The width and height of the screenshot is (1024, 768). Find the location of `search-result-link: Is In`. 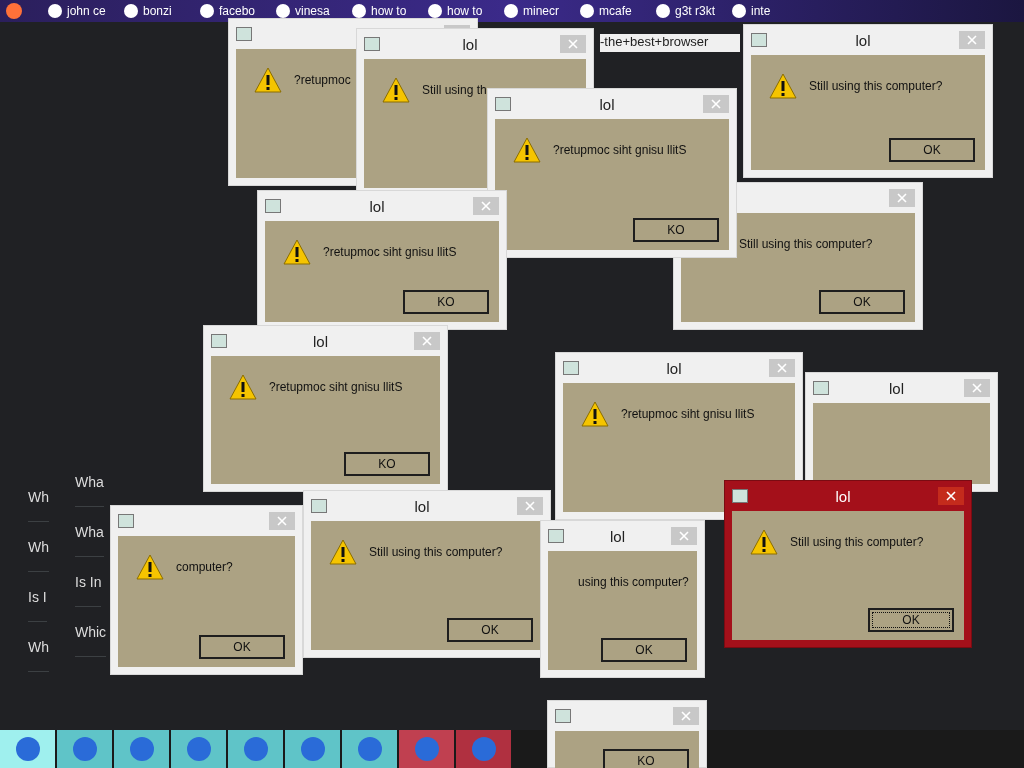

search-result-link: Is In is located at coordinates (88, 582).